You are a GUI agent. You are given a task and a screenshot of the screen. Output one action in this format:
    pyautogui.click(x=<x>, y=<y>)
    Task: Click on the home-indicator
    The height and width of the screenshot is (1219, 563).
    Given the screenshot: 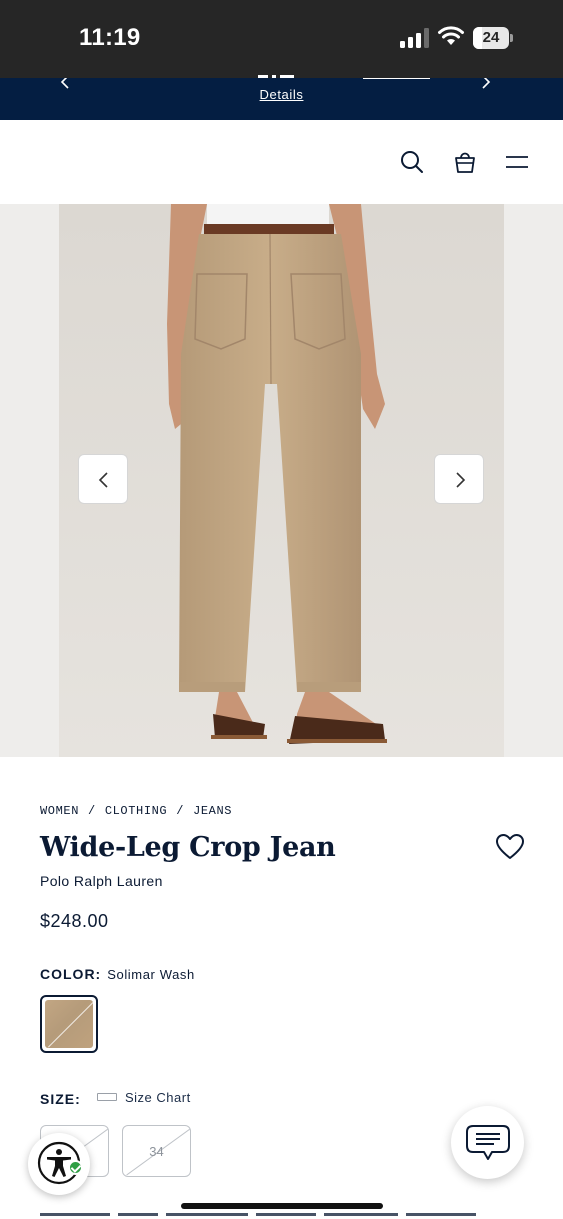 What is the action you would take?
    pyautogui.click(x=282, y=1206)
    